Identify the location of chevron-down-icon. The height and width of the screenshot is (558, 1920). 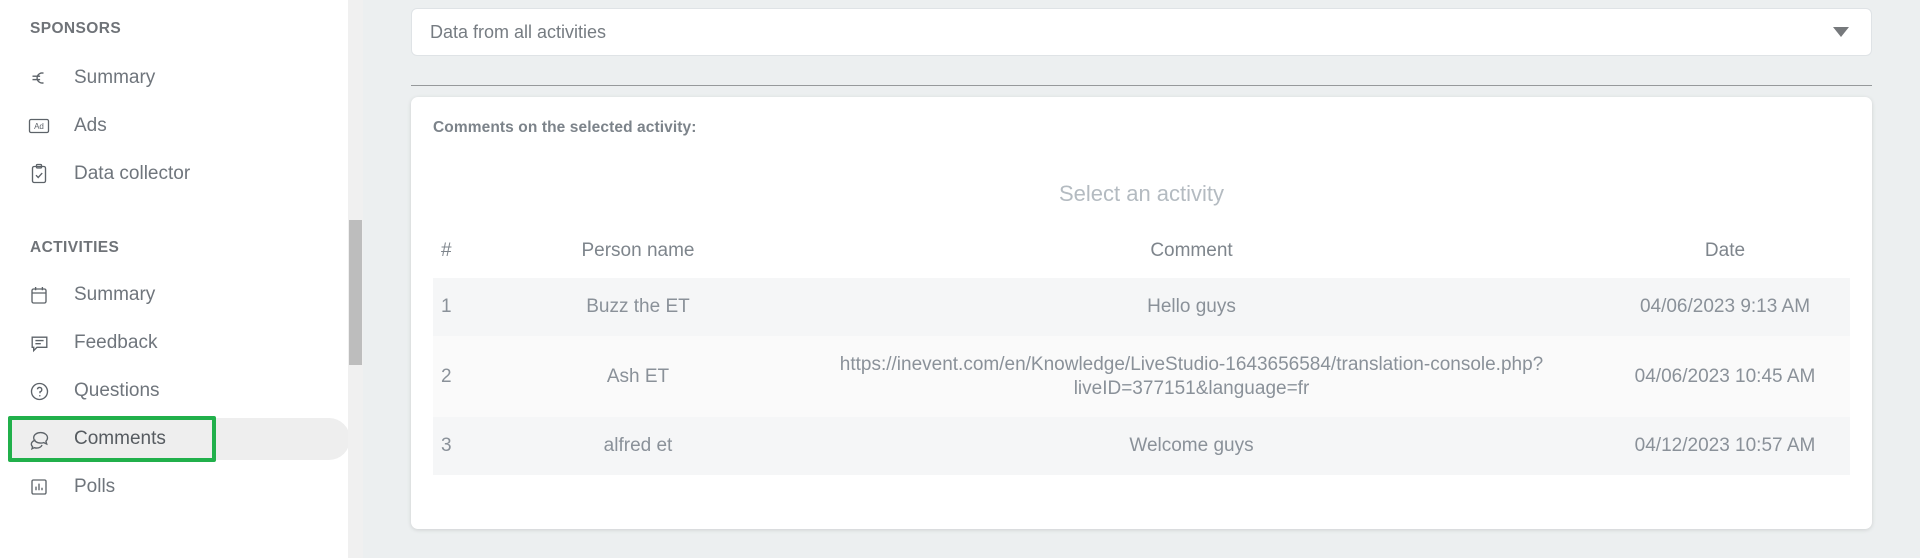
(1841, 32).